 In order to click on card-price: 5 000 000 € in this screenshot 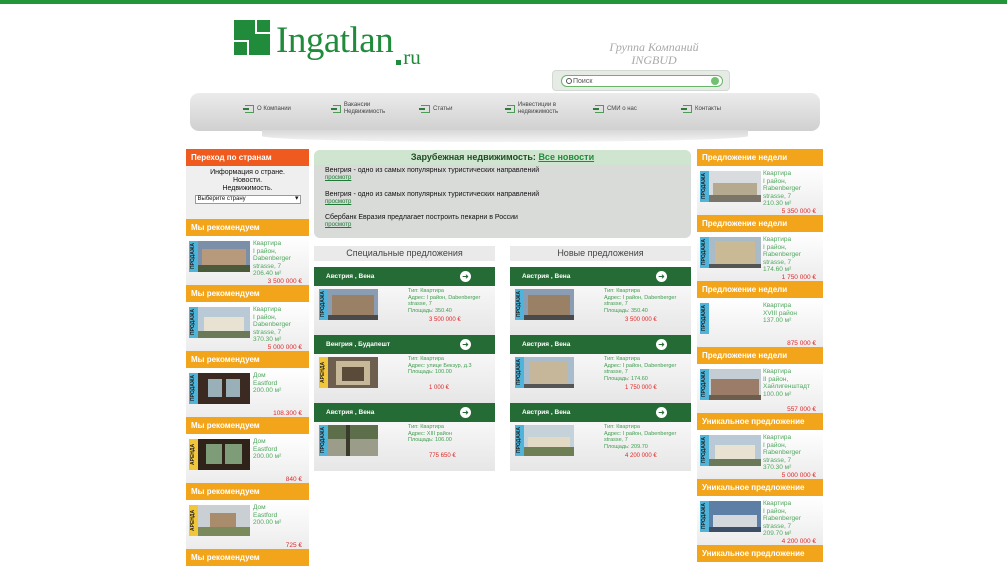, I will do `click(798, 475)`.